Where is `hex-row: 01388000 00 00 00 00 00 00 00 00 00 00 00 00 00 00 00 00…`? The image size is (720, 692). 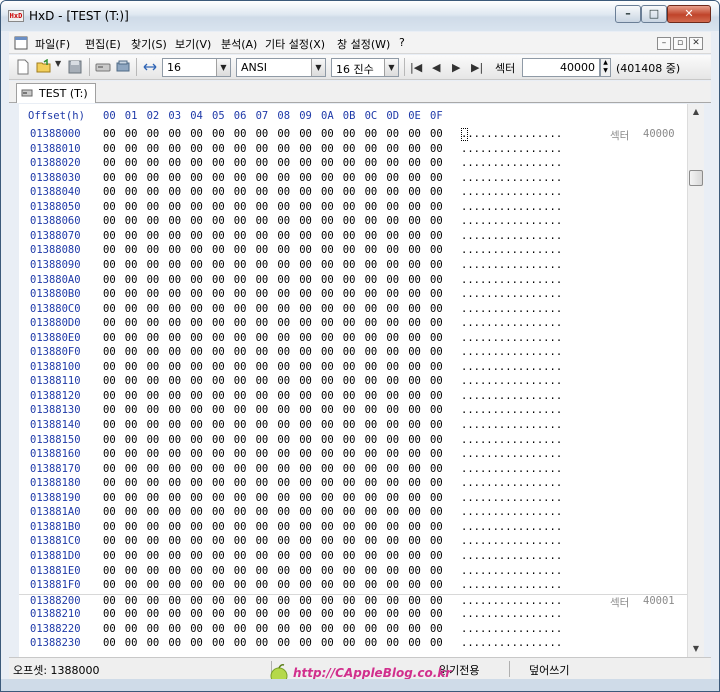
hex-row: 01388000 00 00 00 00 00 00 00 00 00 00 00 00 00 00 00 00… is located at coordinates (353, 135).